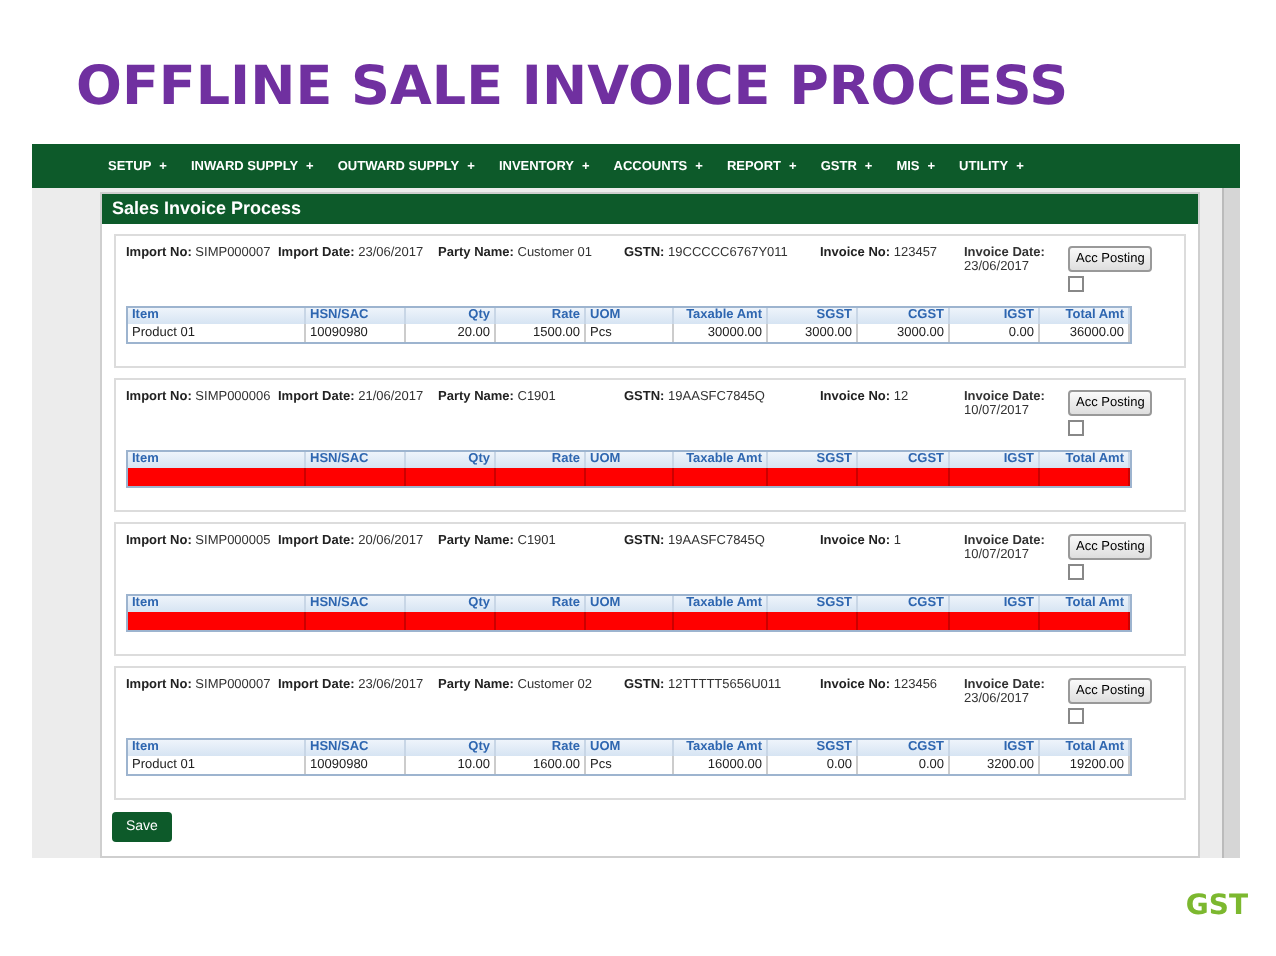 The image size is (1276, 956). What do you see at coordinates (572, 88) in the screenshot?
I see `slide-title: OFFLINE SALE INVOICE PROCESS` at bounding box center [572, 88].